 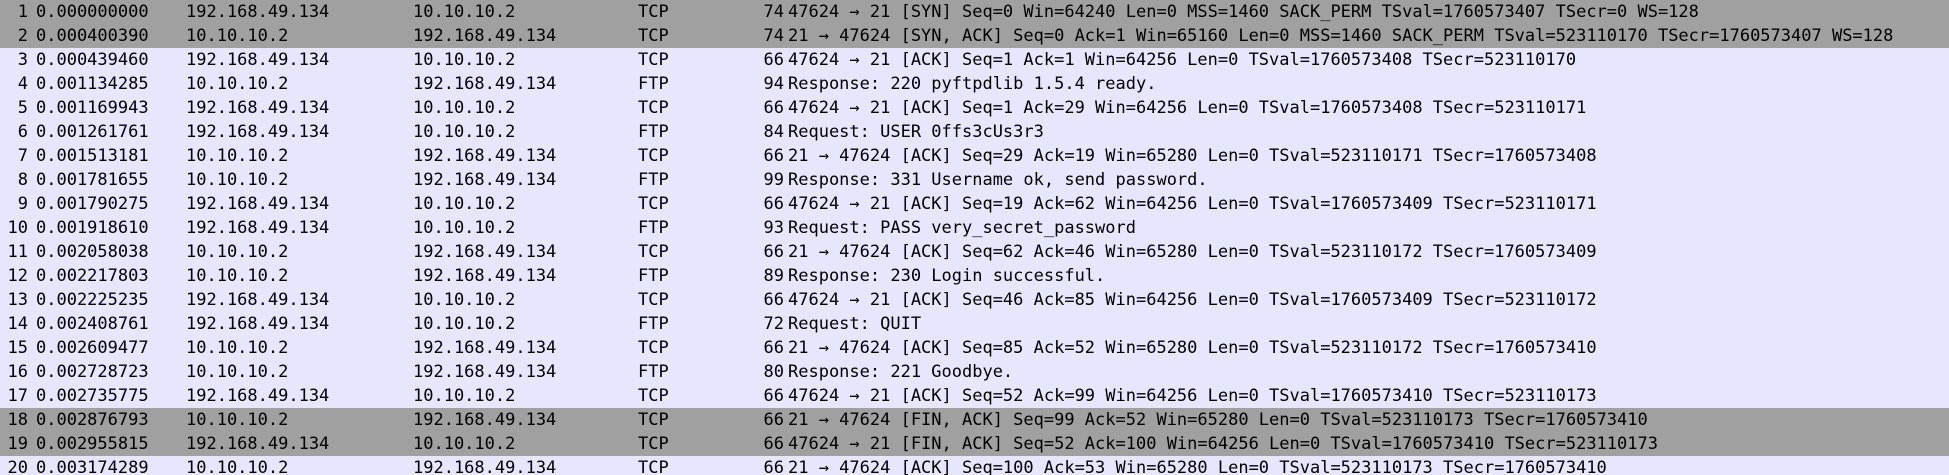 I want to click on packet-info: Response: 221 Goodbye., so click(x=901, y=372).